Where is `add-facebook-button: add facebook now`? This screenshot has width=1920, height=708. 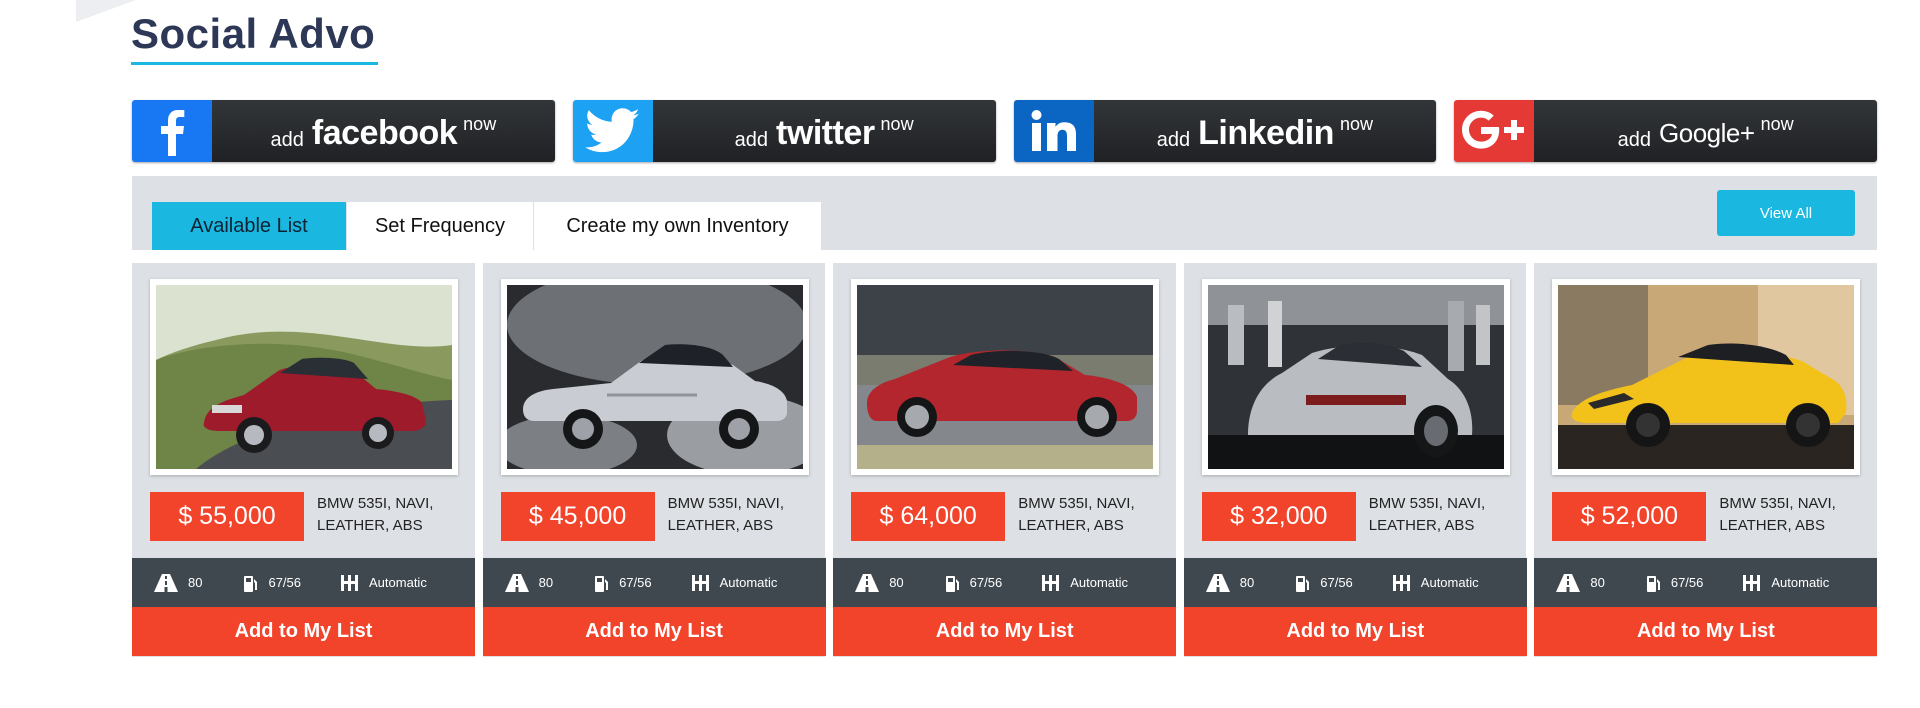
add-facebook-button: add facebook now is located at coordinates (343, 131).